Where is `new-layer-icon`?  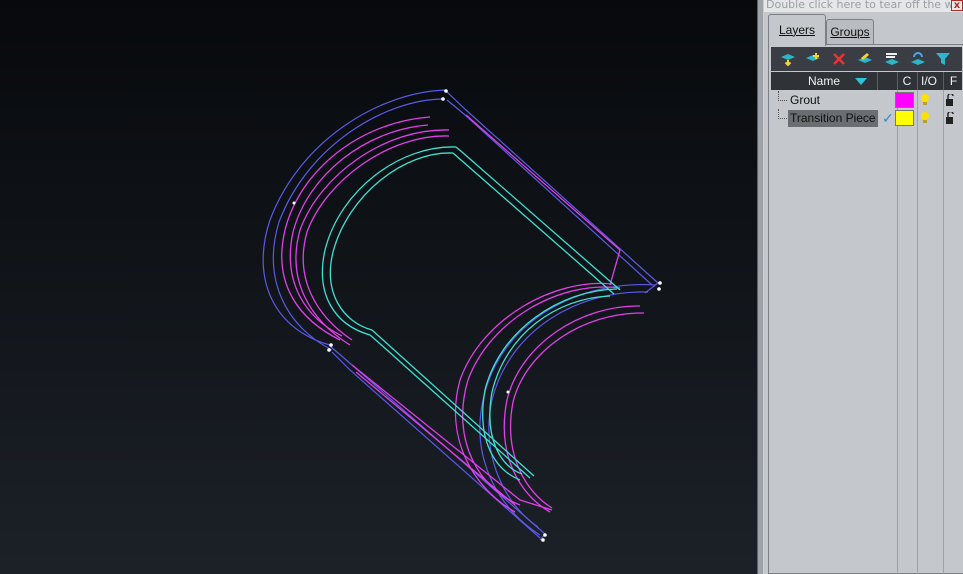
new-layer-icon is located at coordinates (787, 59).